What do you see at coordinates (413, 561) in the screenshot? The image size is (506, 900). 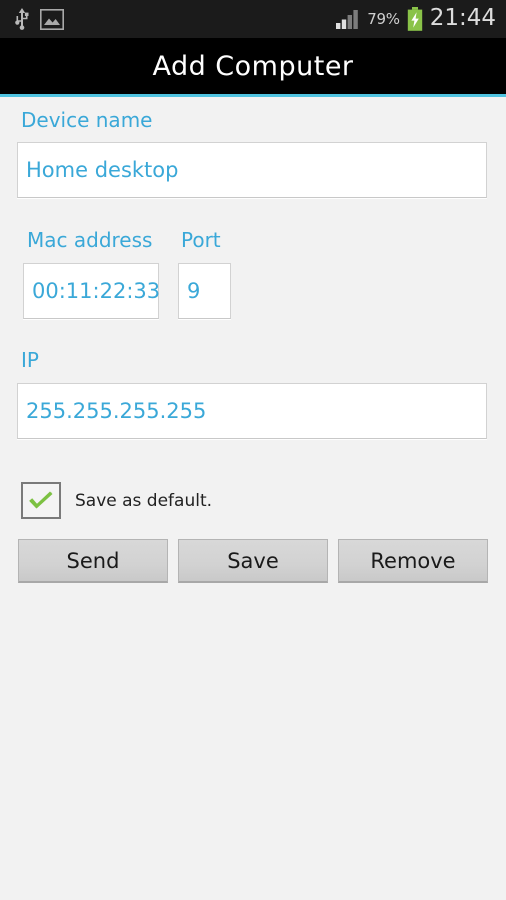 I see `remove-button: Remove` at bounding box center [413, 561].